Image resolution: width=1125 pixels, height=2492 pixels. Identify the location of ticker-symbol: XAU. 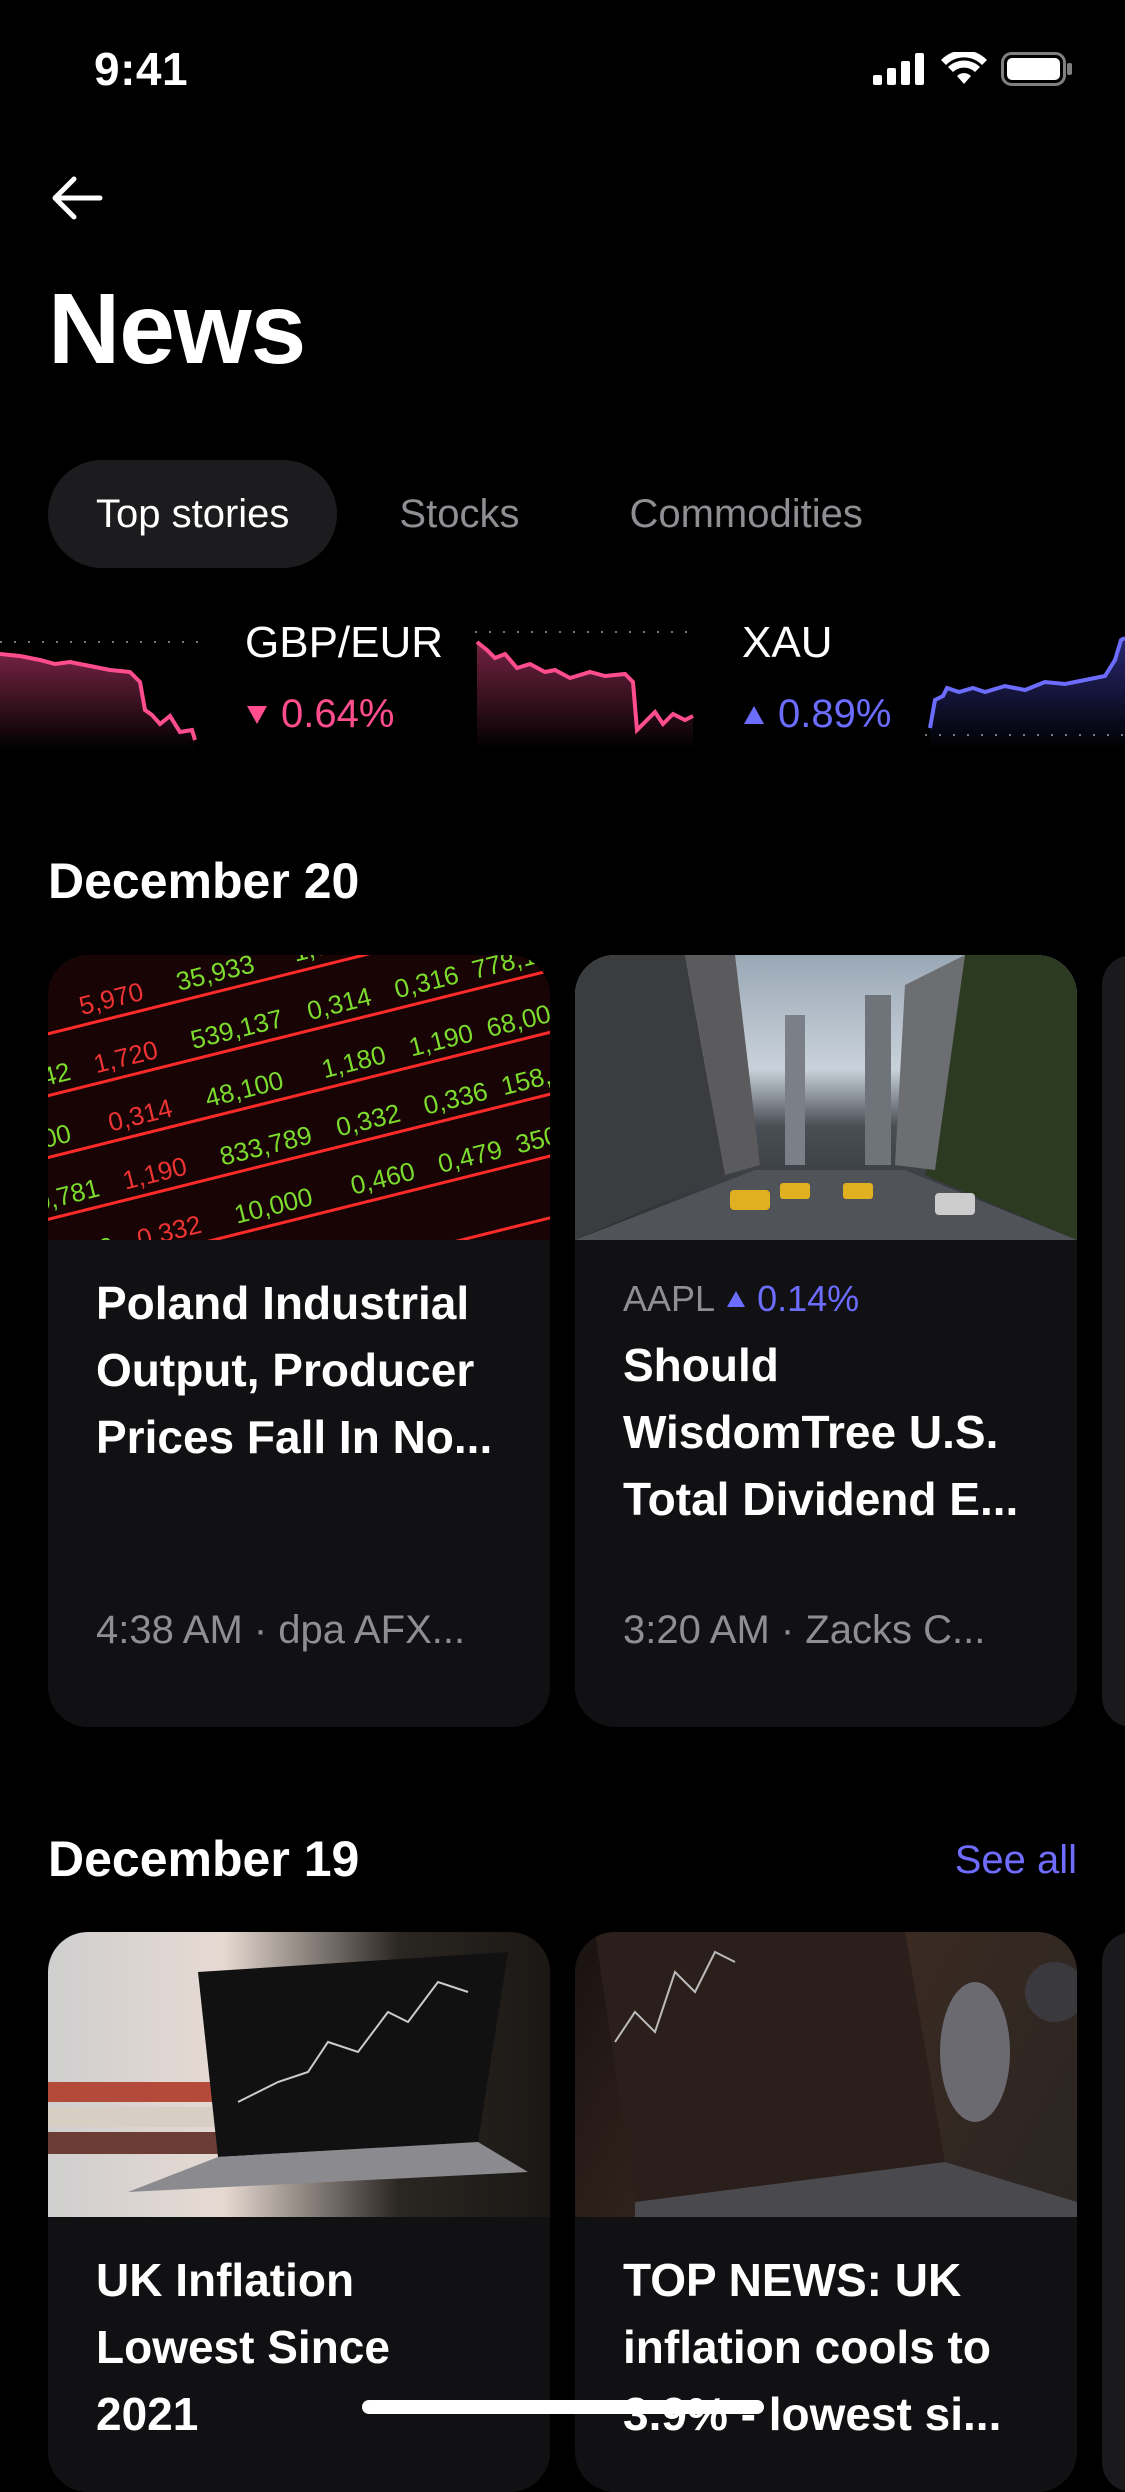
(787, 642).